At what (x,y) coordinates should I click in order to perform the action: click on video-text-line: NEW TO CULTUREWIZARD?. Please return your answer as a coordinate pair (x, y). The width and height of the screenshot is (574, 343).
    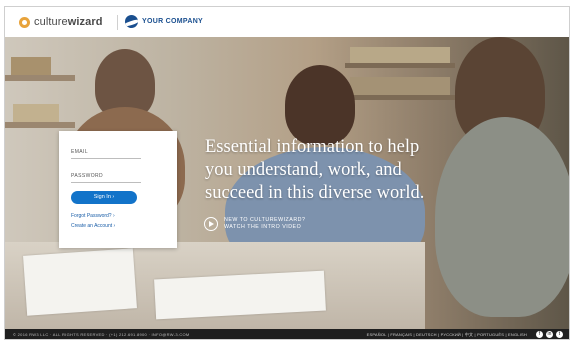
    Looking at the image, I should click on (265, 220).